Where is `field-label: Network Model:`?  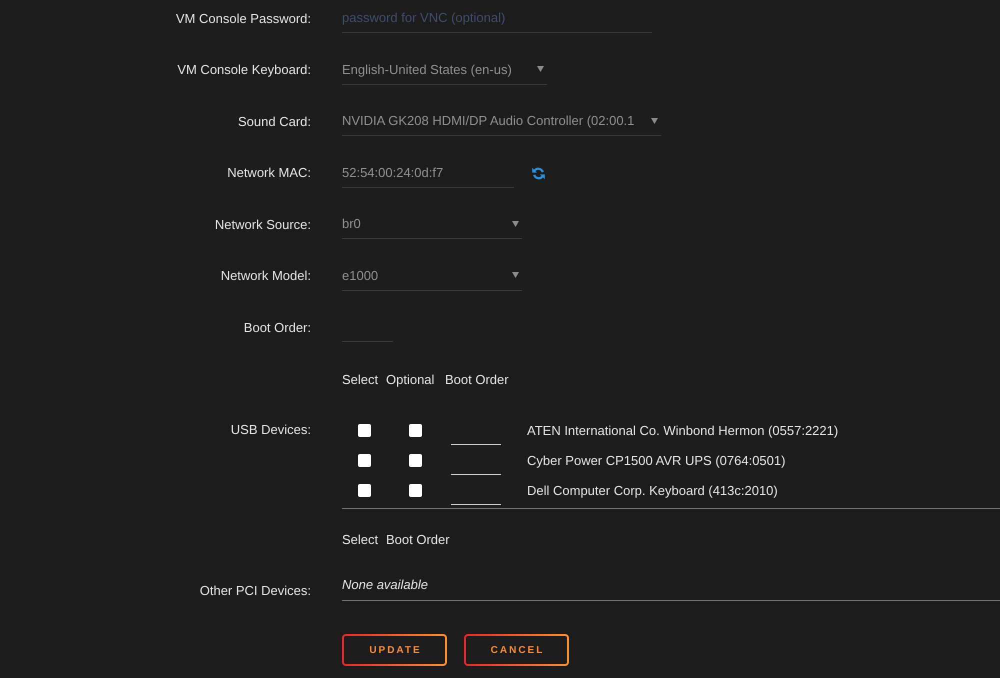
field-label: Network Model: is located at coordinates (265, 276).